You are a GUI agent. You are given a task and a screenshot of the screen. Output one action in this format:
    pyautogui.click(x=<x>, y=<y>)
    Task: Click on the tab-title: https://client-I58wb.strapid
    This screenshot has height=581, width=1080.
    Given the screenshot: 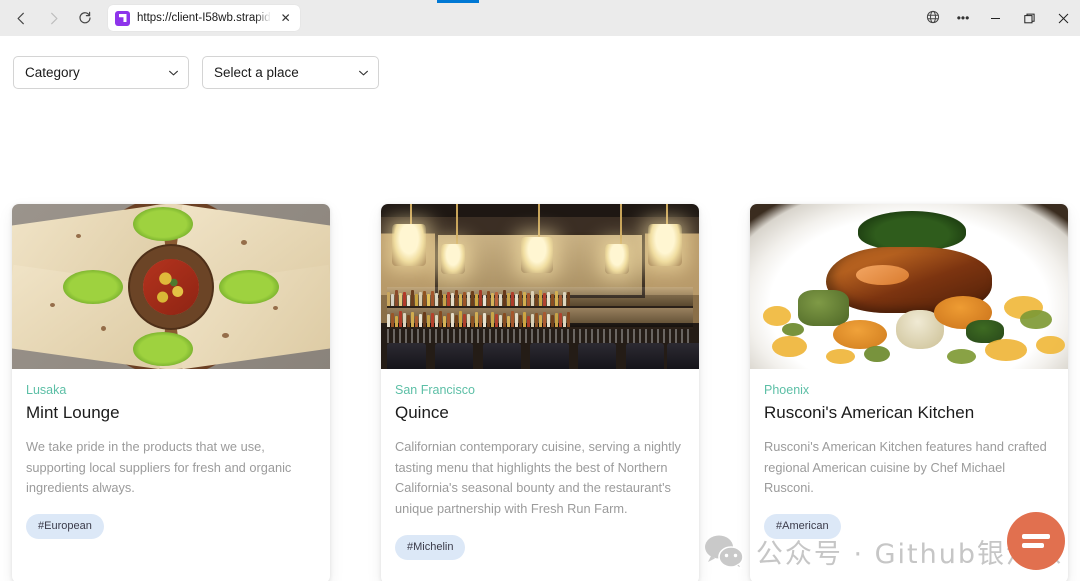 What is the action you would take?
    pyautogui.click(x=204, y=18)
    